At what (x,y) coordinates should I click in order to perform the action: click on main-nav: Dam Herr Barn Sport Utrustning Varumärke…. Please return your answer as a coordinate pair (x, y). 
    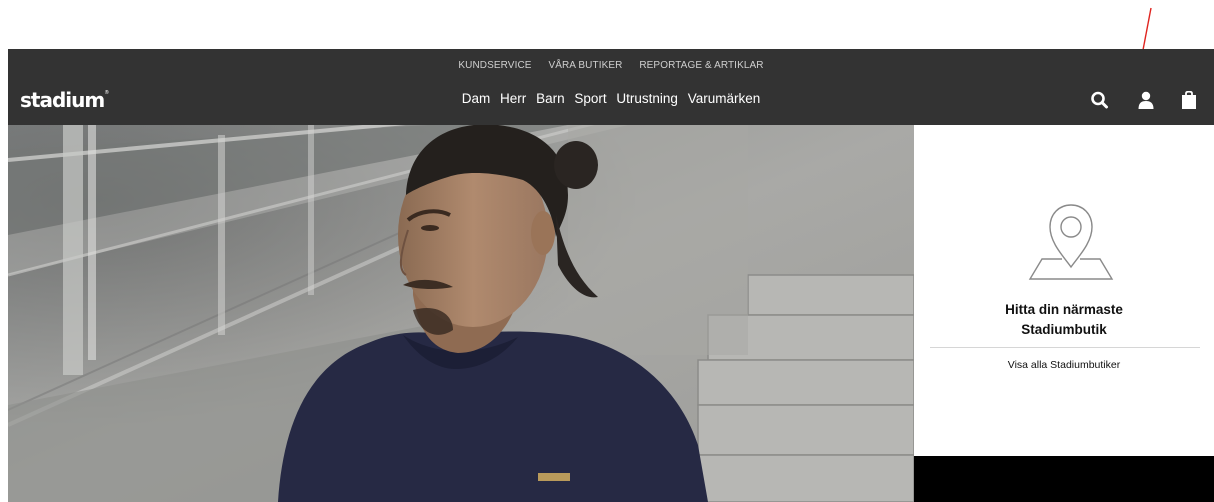
    Looking at the image, I should click on (611, 98).